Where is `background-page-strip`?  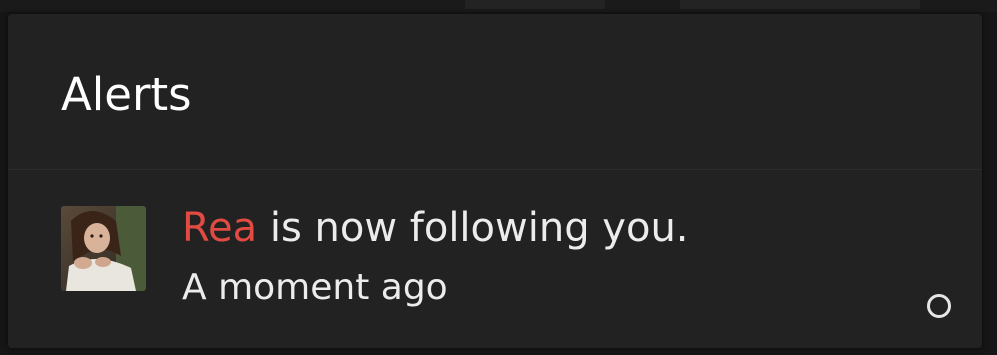 background-page-strip is located at coordinates (498, 6).